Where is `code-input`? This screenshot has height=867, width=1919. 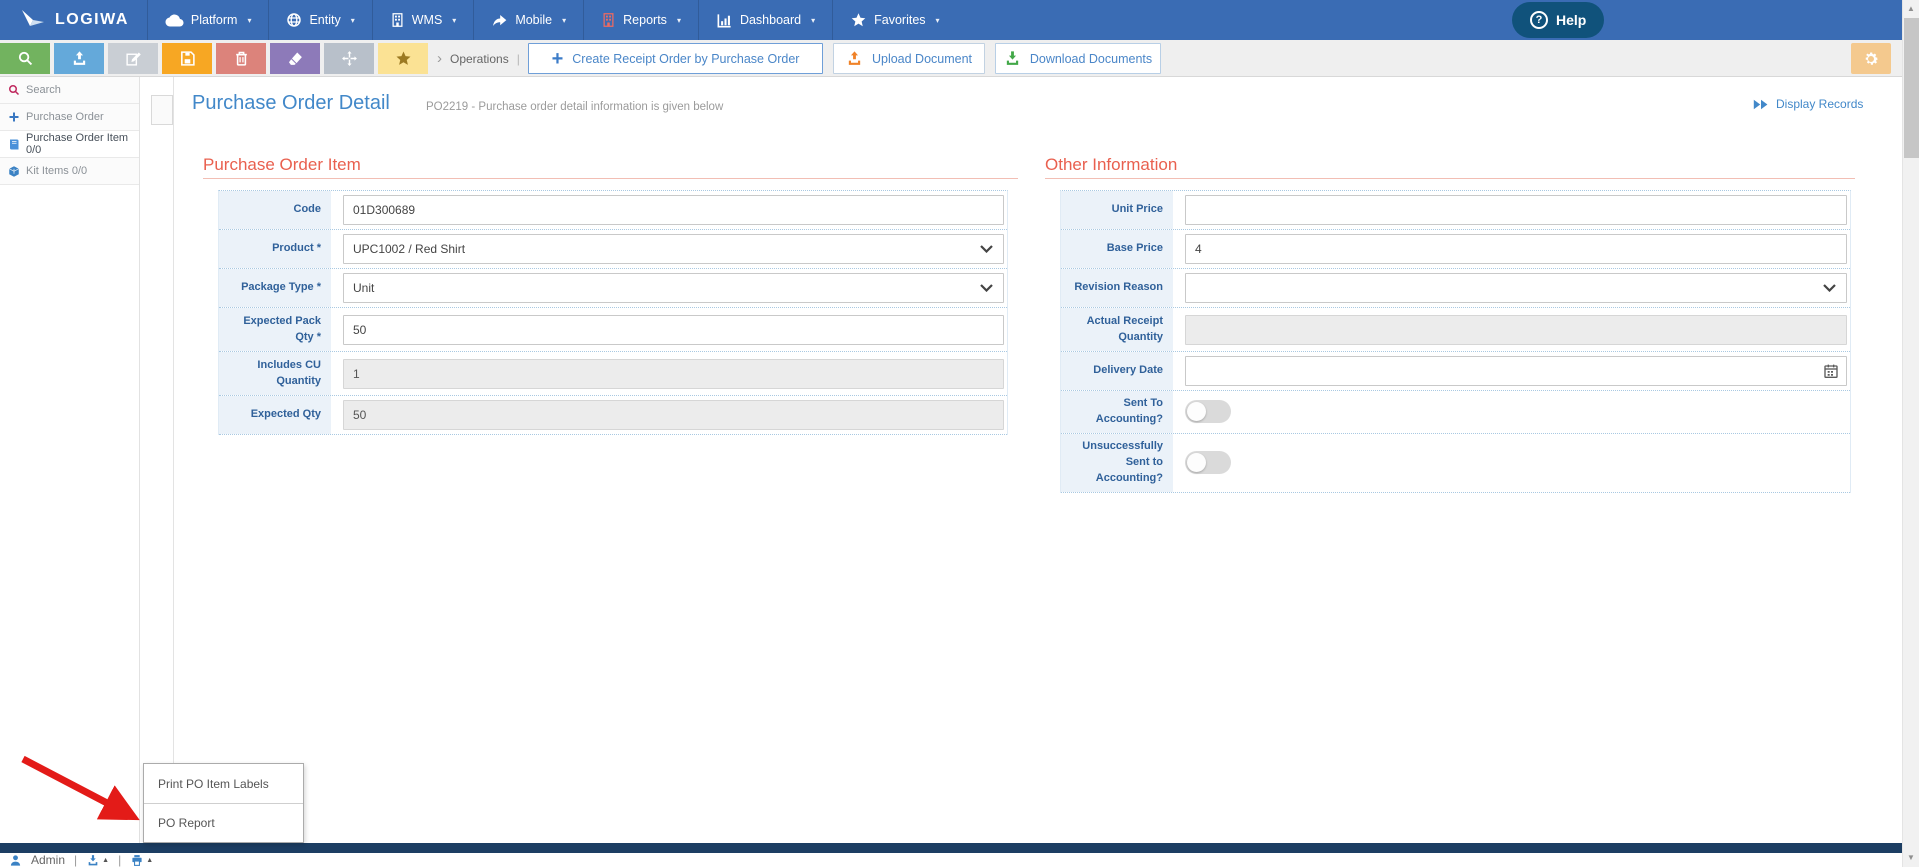
code-input is located at coordinates (673, 210).